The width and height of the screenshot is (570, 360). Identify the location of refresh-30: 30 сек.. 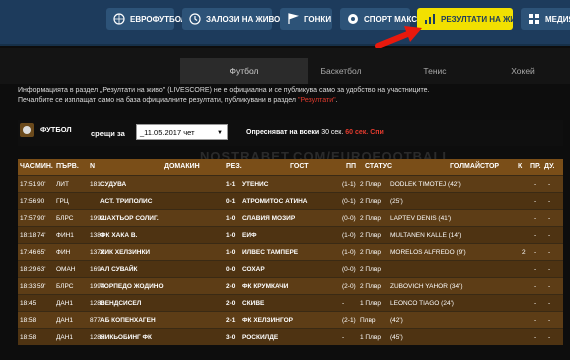
(332, 132).